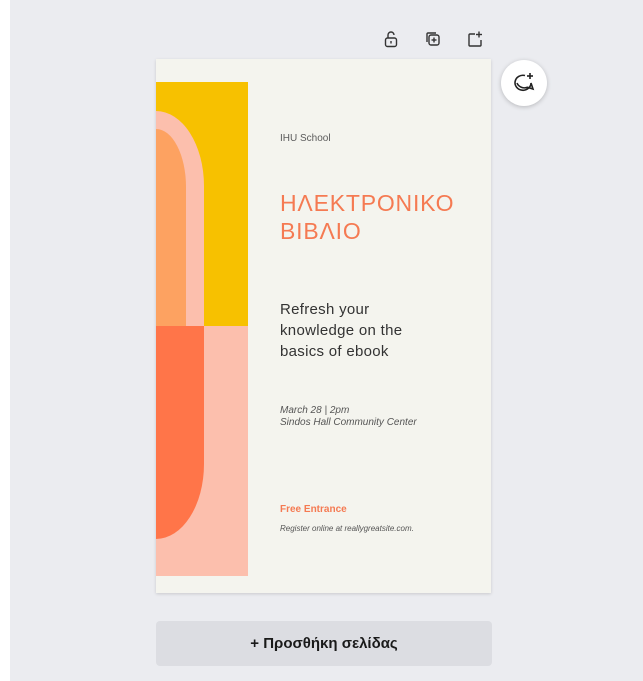 The height and width of the screenshot is (681, 643). What do you see at coordinates (171, 227) in the screenshot?
I see `light-orange-arch` at bounding box center [171, 227].